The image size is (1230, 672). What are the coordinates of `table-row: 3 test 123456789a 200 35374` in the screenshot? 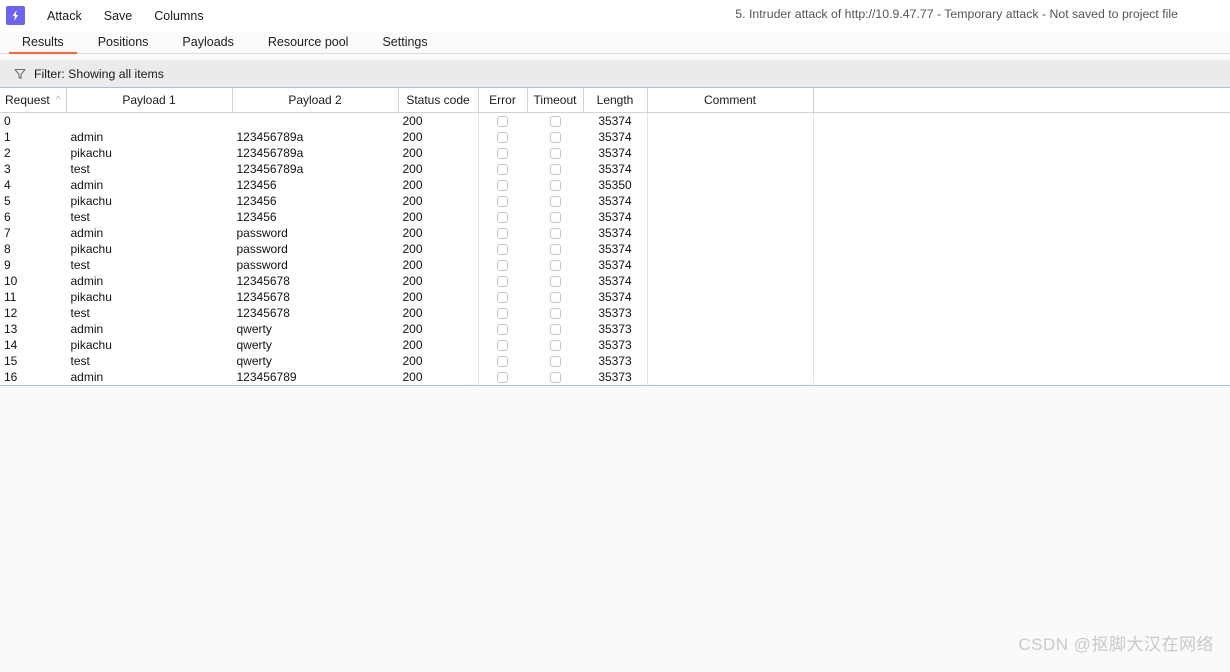 It's located at (615, 168).